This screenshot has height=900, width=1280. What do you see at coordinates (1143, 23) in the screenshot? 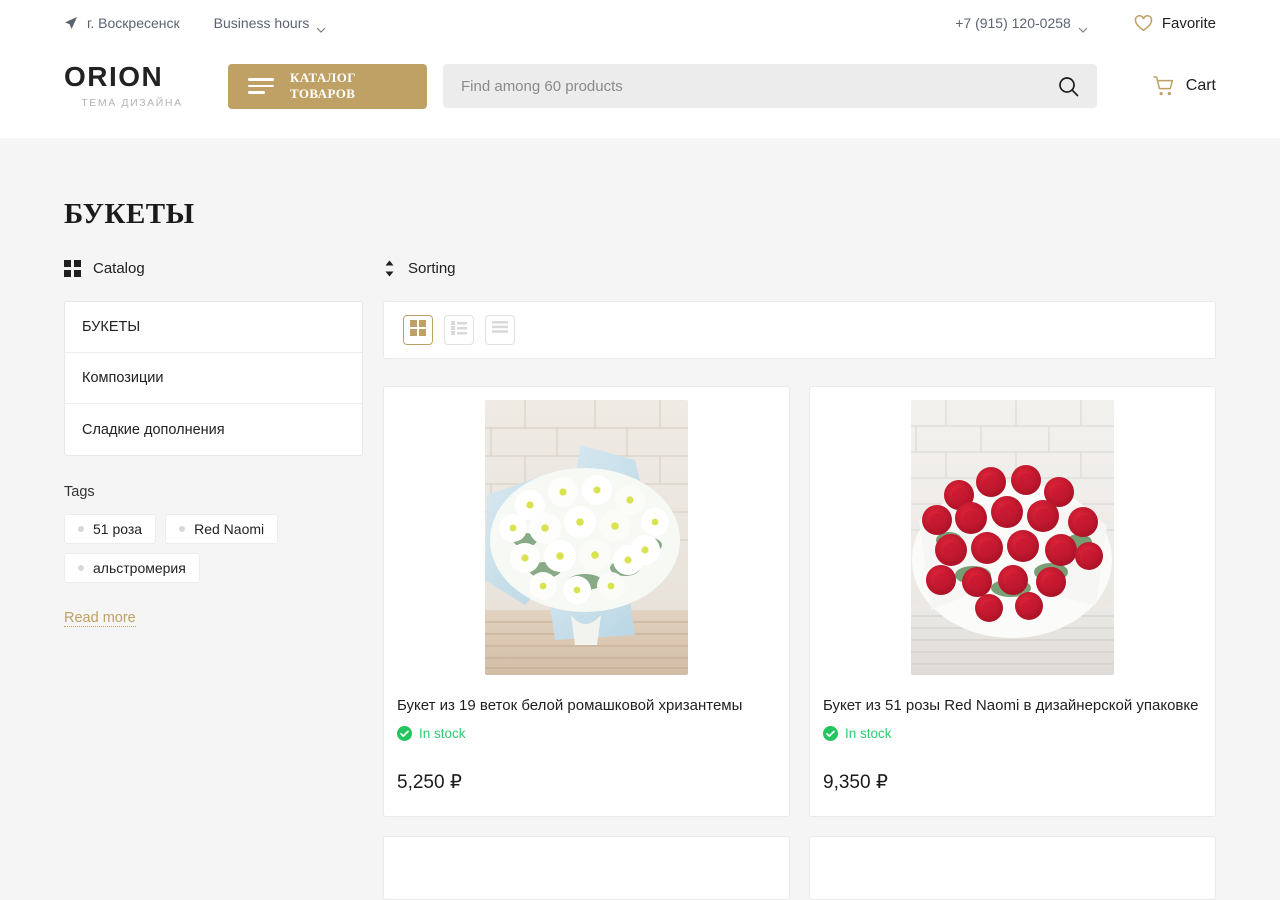
I see `heart-icon` at bounding box center [1143, 23].